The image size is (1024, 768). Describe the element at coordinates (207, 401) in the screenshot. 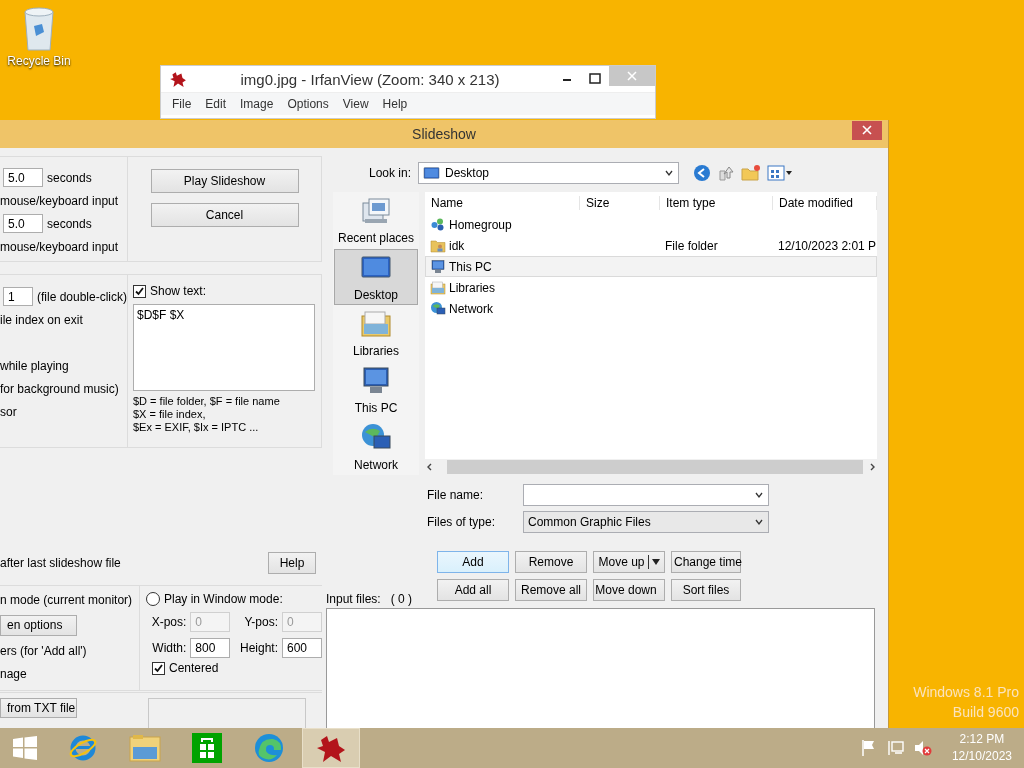

I see `help-text: $D = file folder, $F = file name` at that location.